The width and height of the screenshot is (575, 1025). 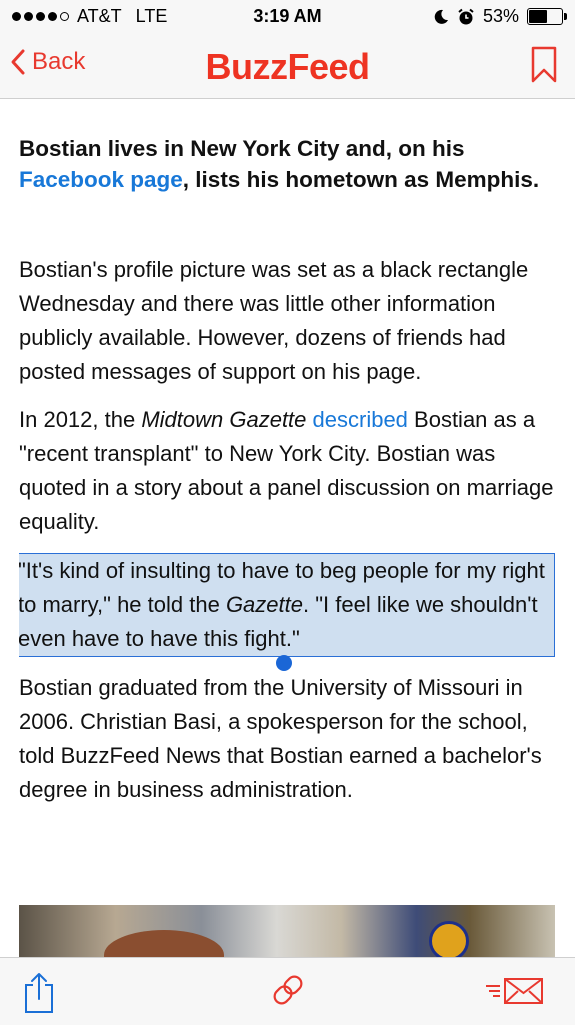 What do you see at coordinates (449, 939) in the screenshot?
I see `photo-badge` at bounding box center [449, 939].